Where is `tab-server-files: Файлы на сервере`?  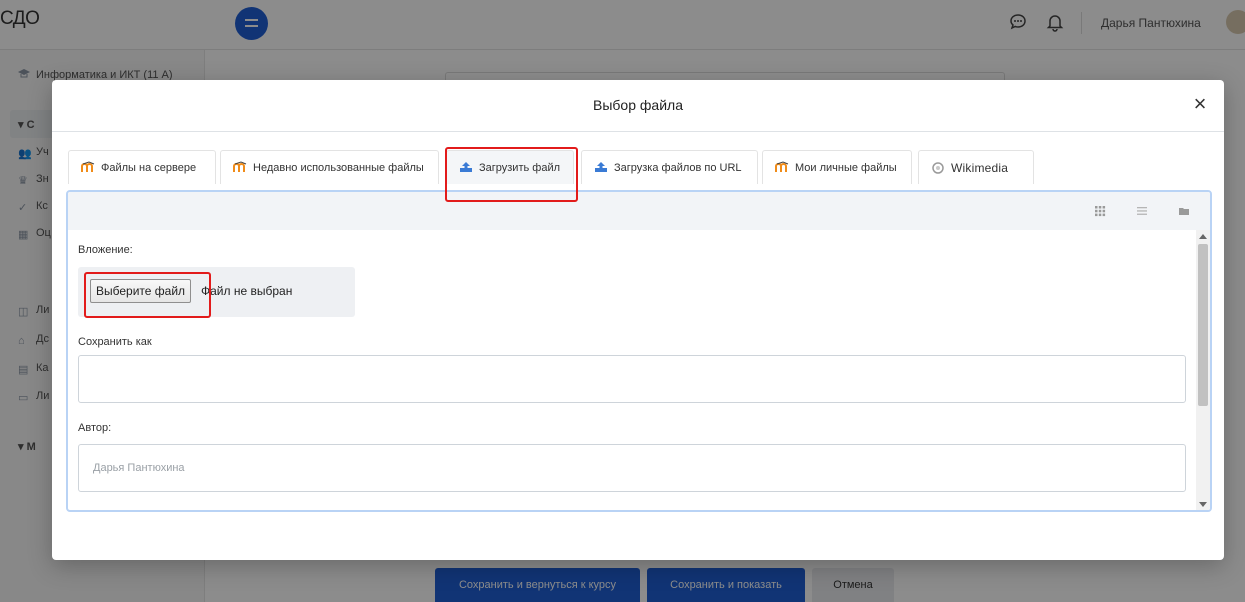
tab-server-files: Файлы на сервере is located at coordinates (142, 167).